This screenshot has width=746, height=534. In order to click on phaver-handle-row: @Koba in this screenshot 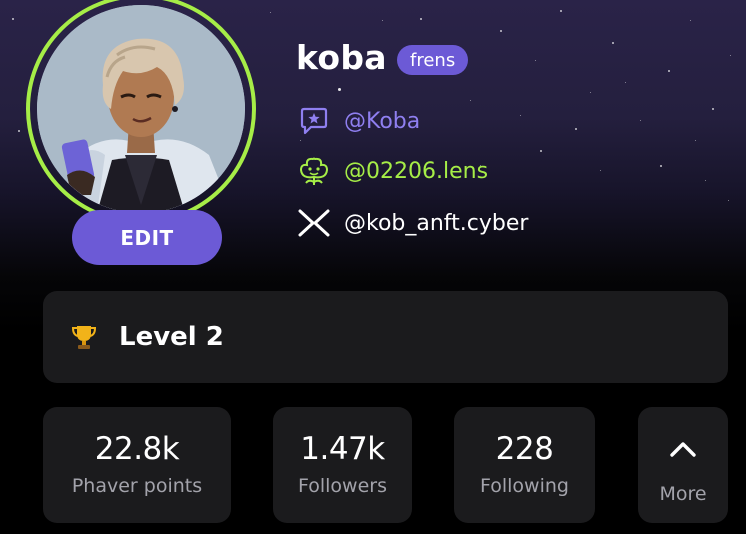, I will do `click(358, 121)`.